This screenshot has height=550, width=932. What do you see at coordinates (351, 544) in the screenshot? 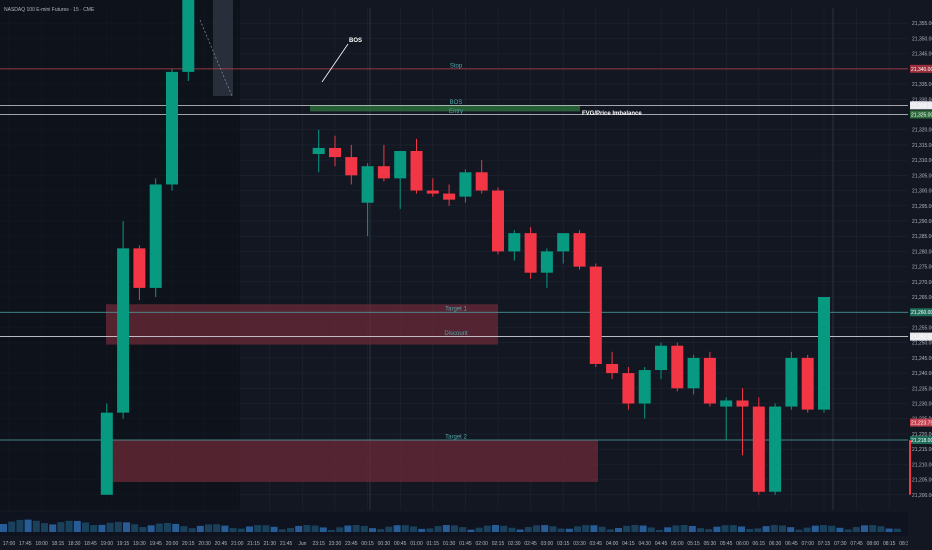
I see `x-tick-label: 23:45` at bounding box center [351, 544].